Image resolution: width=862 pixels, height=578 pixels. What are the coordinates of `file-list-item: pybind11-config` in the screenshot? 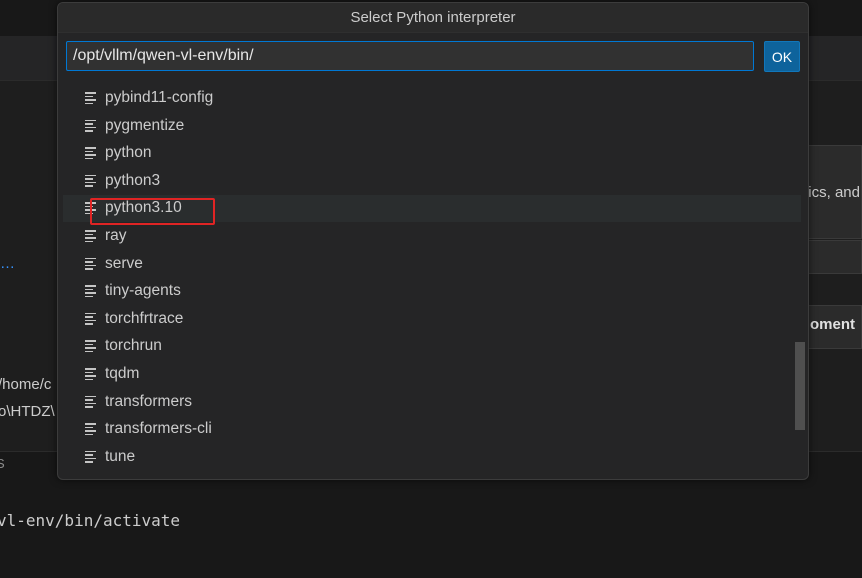 It's located at (432, 98).